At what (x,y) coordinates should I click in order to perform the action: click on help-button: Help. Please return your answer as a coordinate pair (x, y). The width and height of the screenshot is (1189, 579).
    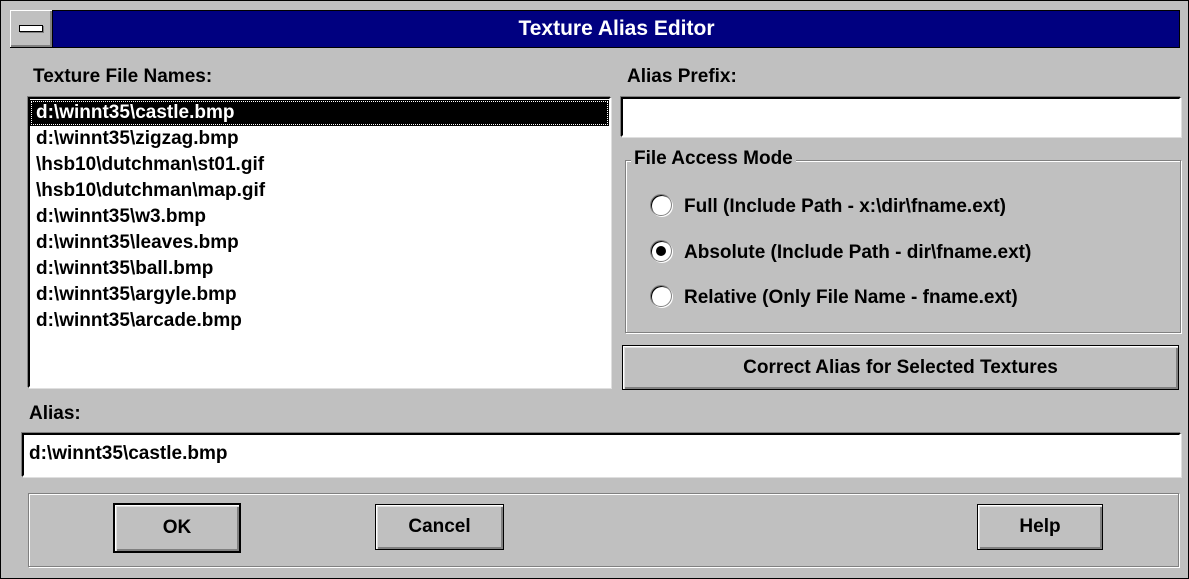
    Looking at the image, I should click on (1040, 527).